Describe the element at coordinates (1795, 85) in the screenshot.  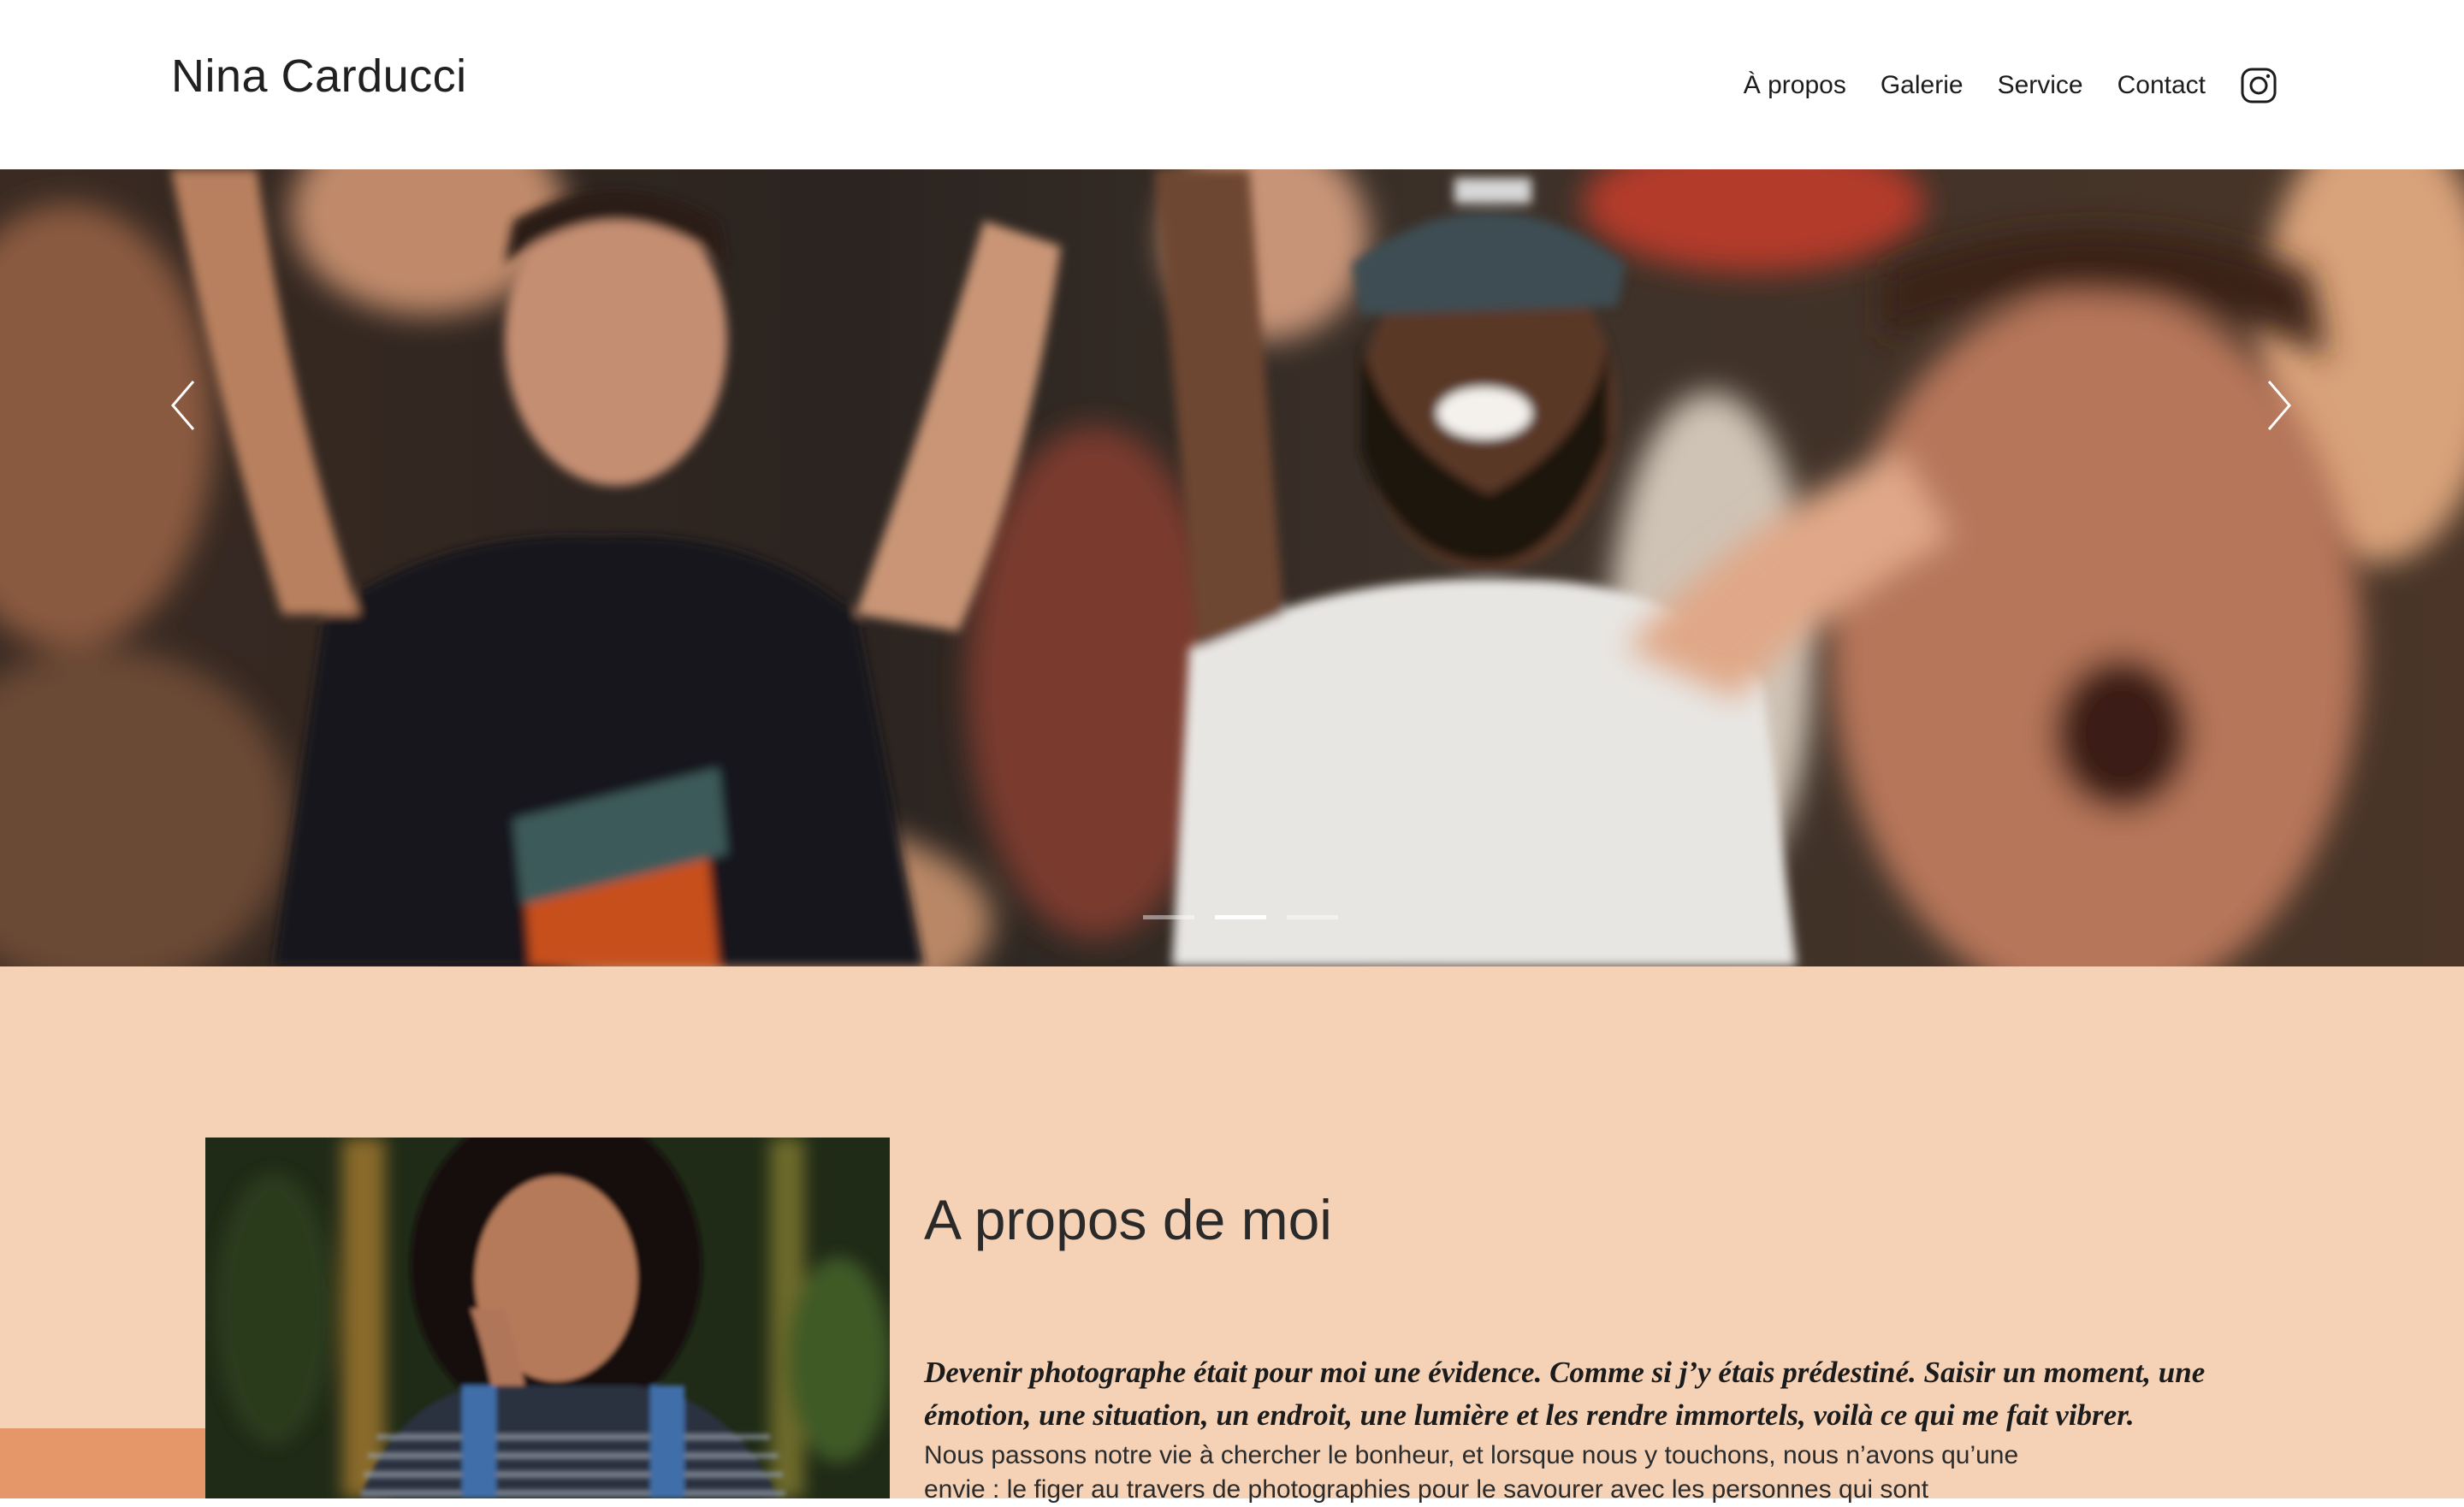
I see `nav-link-a-propos: À propos` at that location.